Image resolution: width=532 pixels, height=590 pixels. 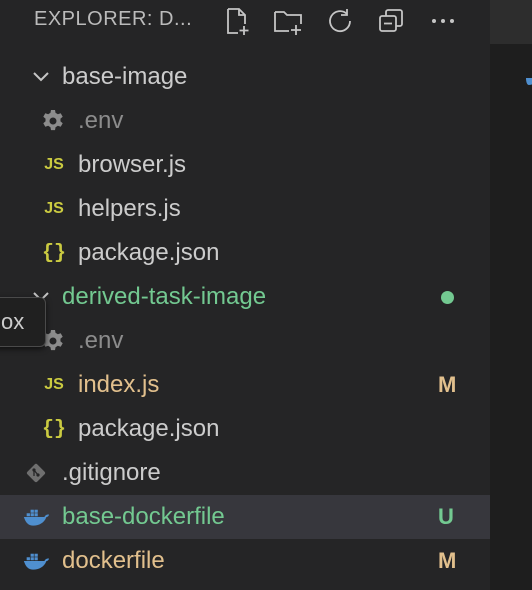 What do you see at coordinates (143, 516) in the screenshot?
I see `file-label: base-dockerfile` at bounding box center [143, 516].